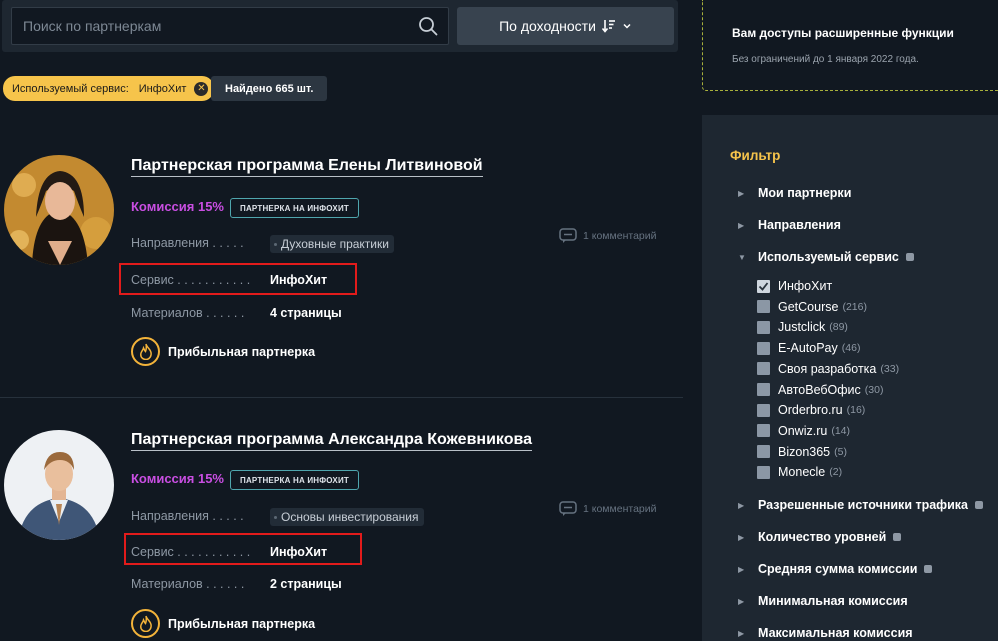 This screenshot has width=998, height=641. What do you see at coordinates (243, 549) in the screenshot?
I see `service-highlight-box` at bounding box center [243, 549].